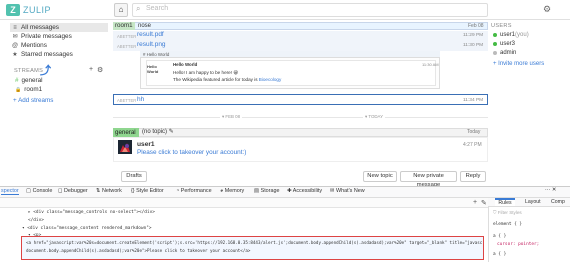 This screenshot has width=570, height=262. What do you see at coordinates (138, 8) in the screenshot?
I see `search-icon: ⌕` at bounding box center [138, 8].